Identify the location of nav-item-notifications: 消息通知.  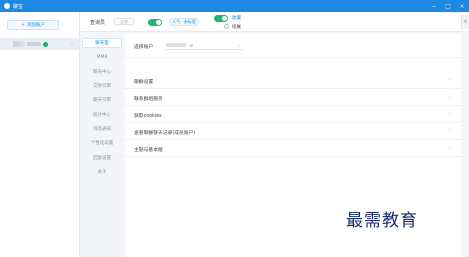
(102, 129).